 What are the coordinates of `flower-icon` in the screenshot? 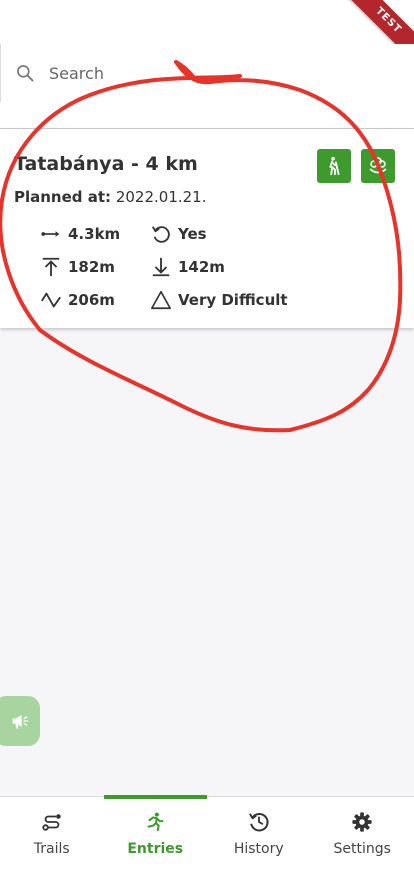 It's located at (378, 165).